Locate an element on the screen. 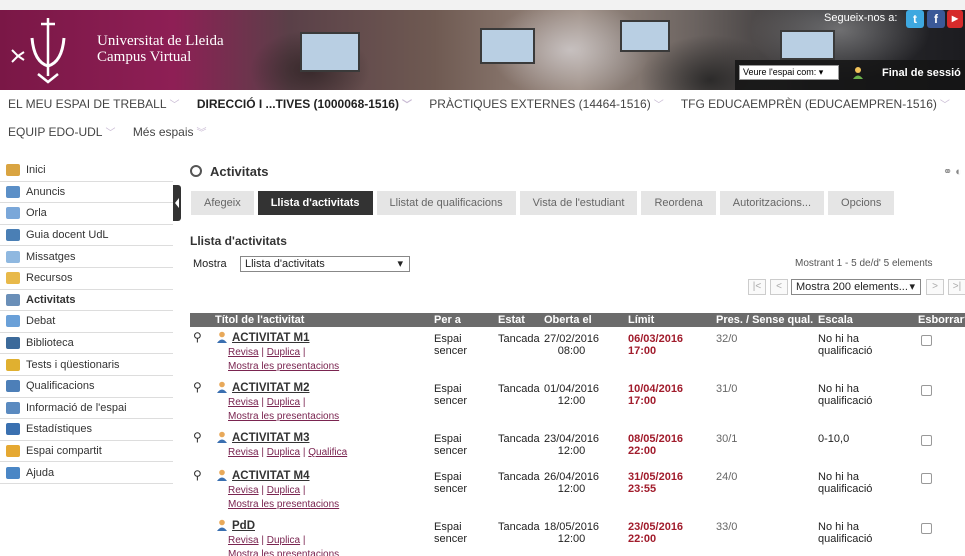 This screenshot has height=556, width=965. nav-course-direccio: DIRECCIÓ I ...TIVES (1000068-1516) ﹀ is located at coordinates (304, 104).